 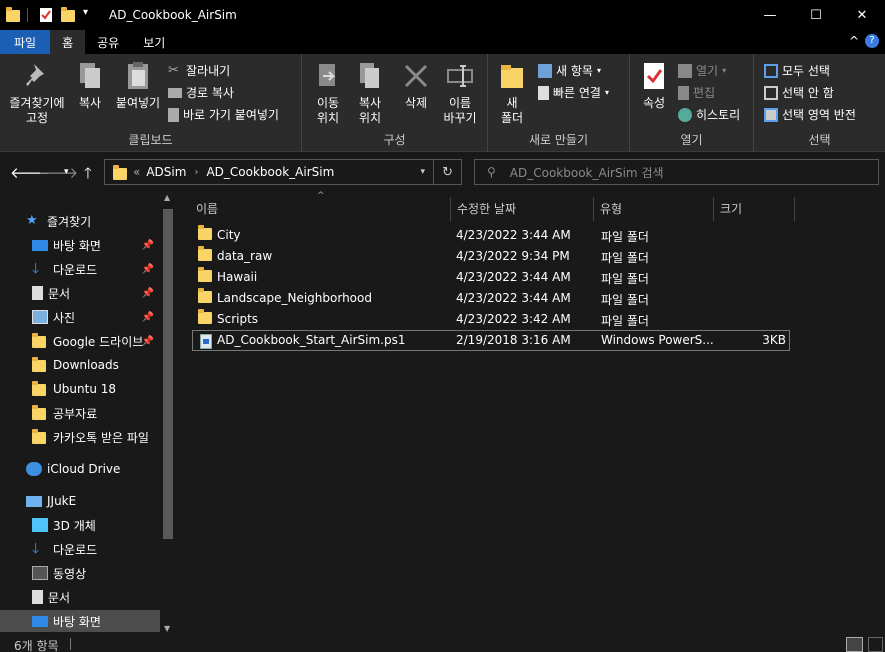 I want to click on column-header-type: 유형, so click(x=611, y=208).